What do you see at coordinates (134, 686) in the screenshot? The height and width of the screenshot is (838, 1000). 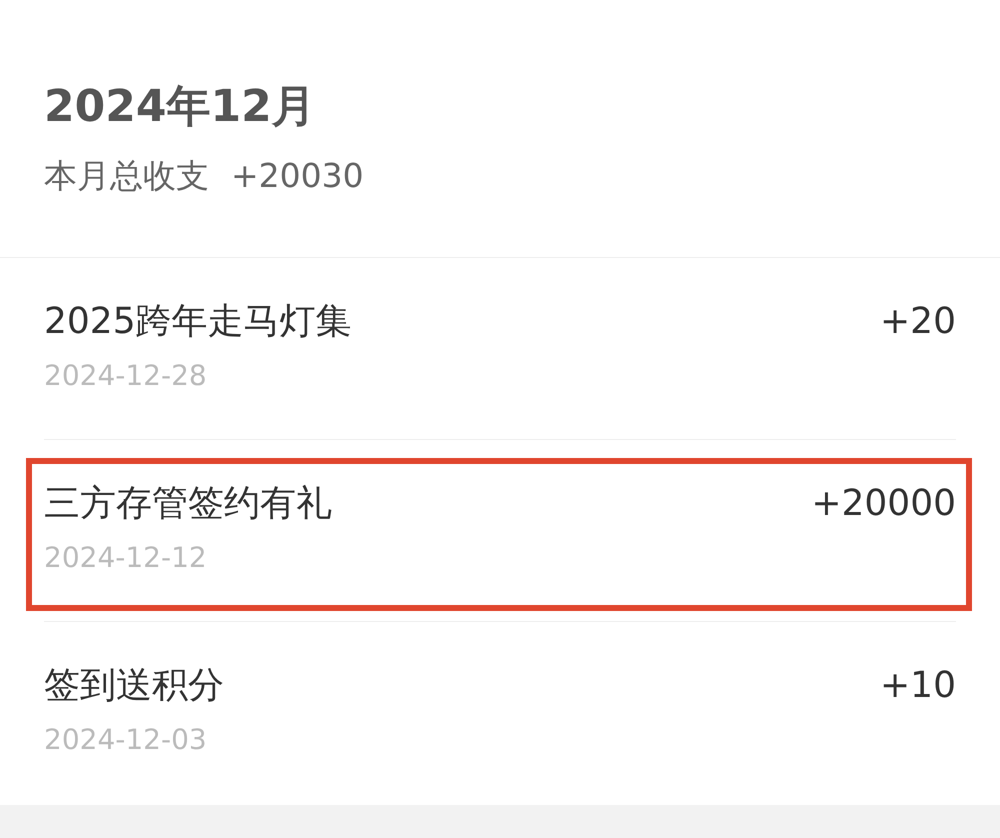 I see `record-title: 签到送积分` at bounding box center [134, 686].